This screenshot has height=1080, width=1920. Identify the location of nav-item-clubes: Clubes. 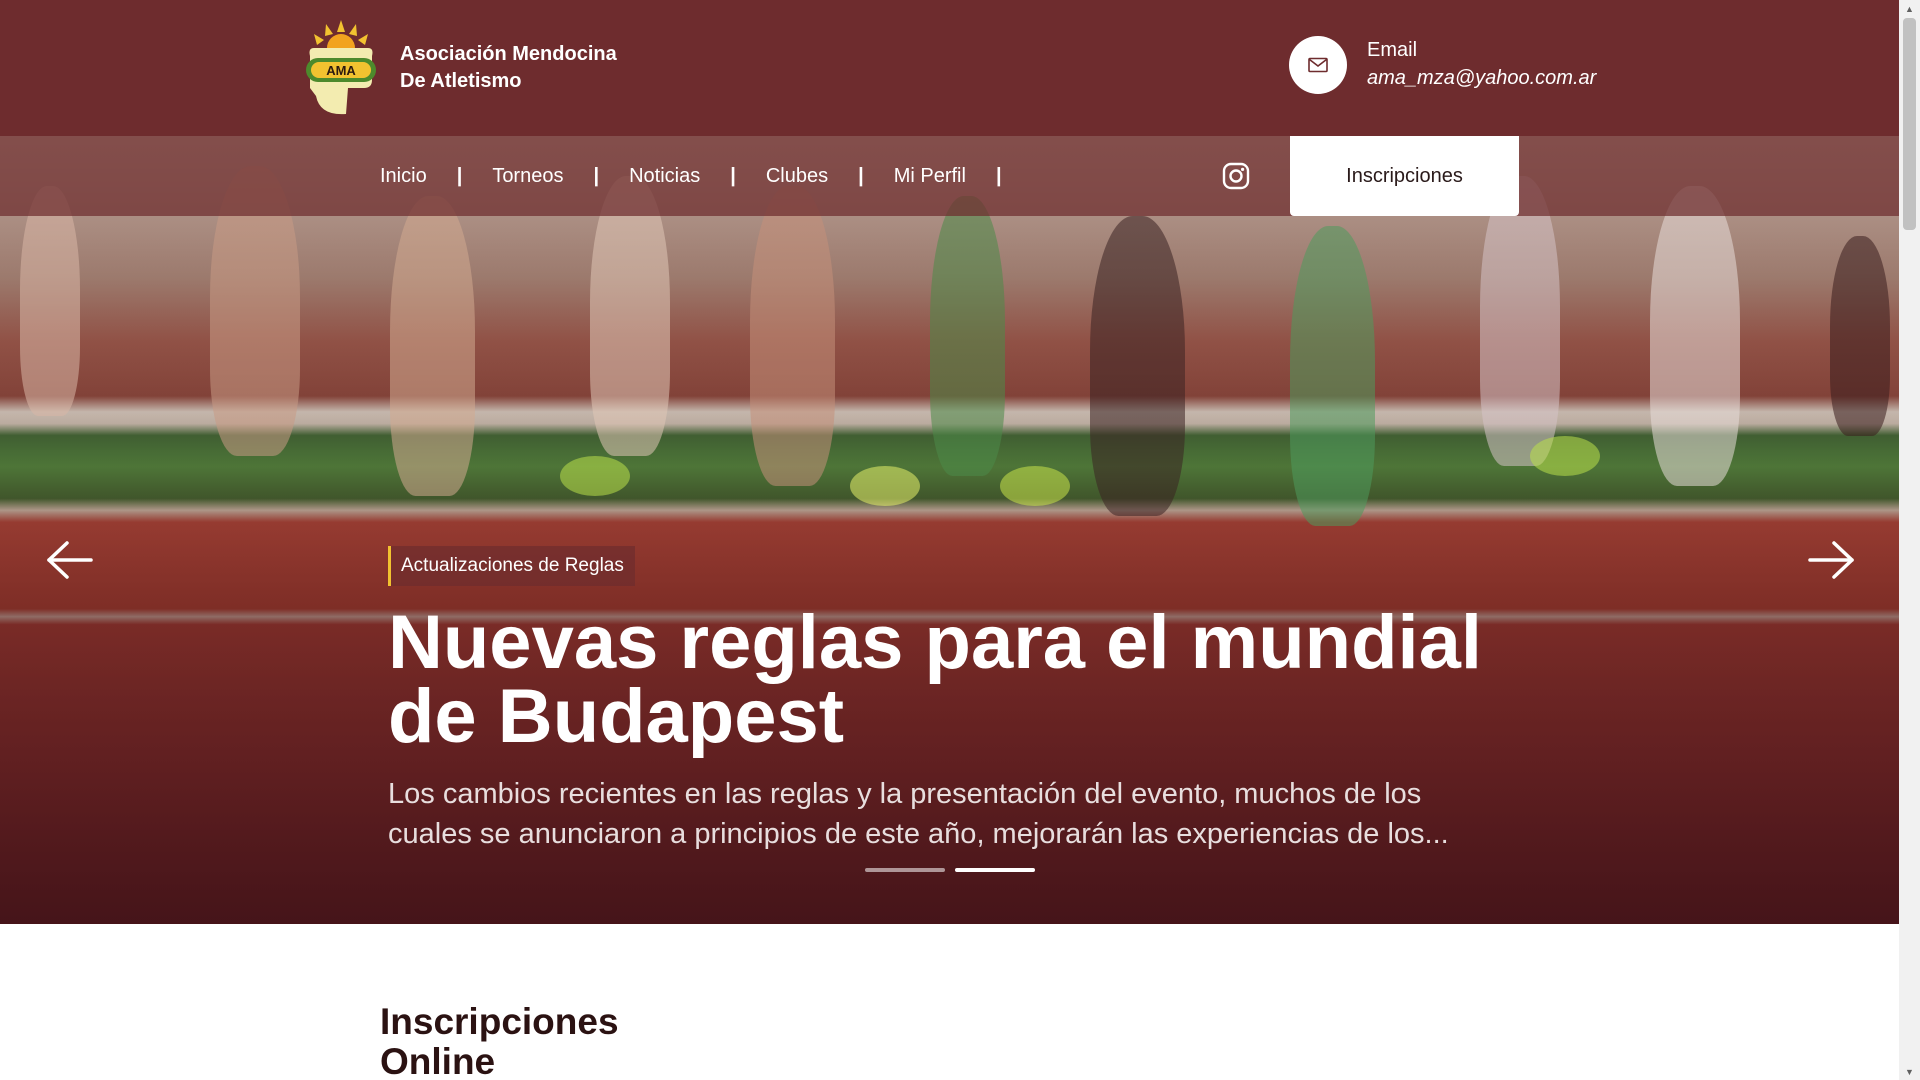
(797, 176).